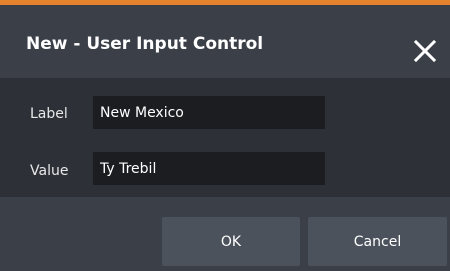  I want to click on close-icon, so click(425, 51).